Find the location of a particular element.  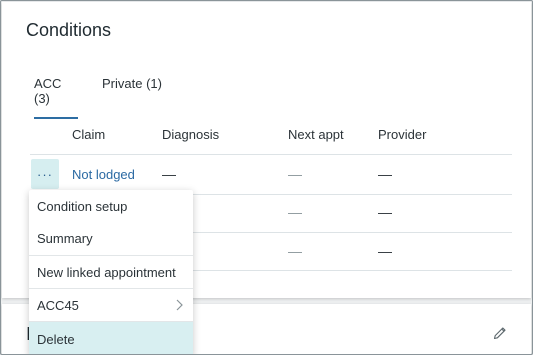

menu-item-new-linked-appointment: New linked appointment is located at coordinates (111, 272).